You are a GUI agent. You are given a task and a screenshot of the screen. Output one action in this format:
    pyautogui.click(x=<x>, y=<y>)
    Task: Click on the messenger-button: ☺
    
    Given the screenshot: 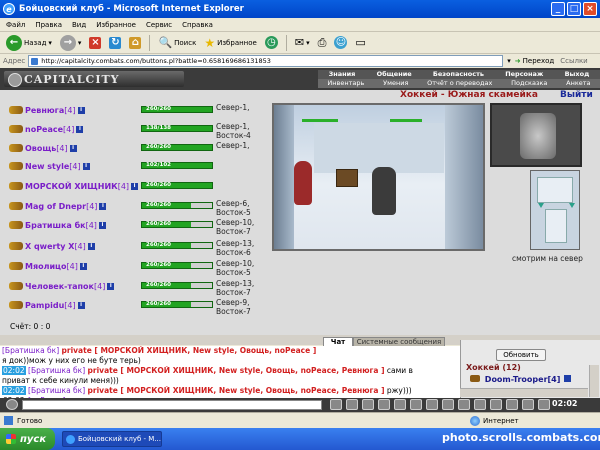 What is the action you would take?
    pyautogui.click(x=340, y=43)
    